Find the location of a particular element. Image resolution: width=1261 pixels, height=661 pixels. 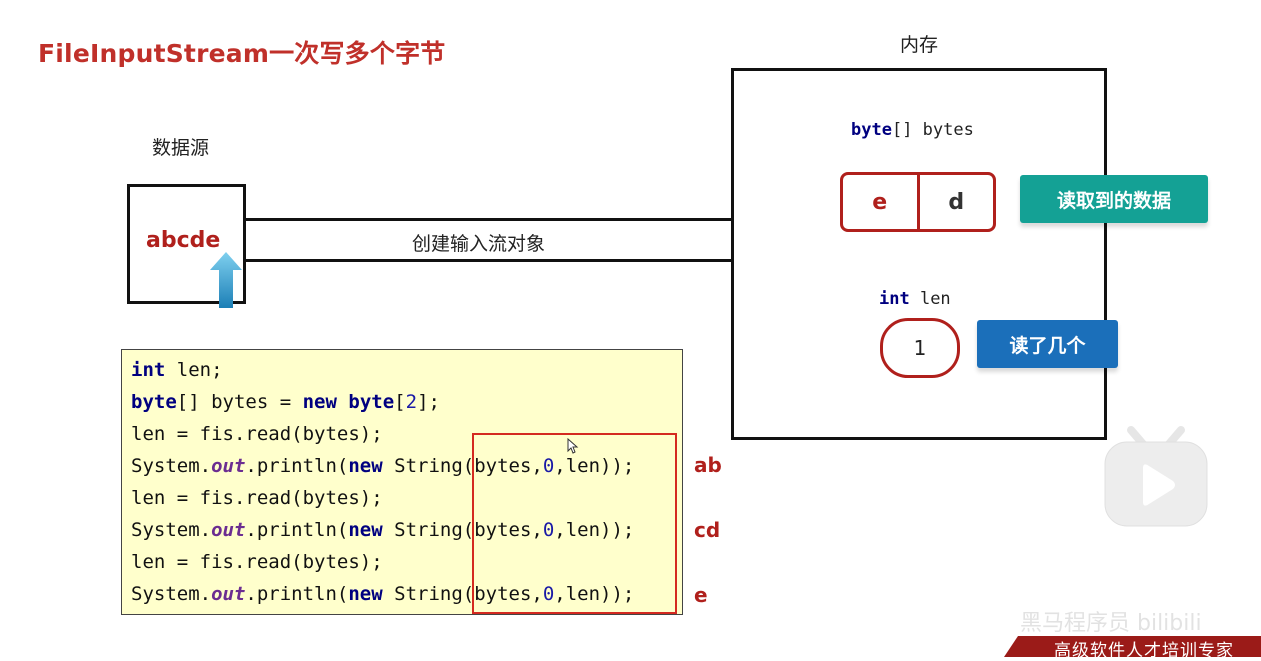

byte-cell-0: e is located at coordinates (881, 202).